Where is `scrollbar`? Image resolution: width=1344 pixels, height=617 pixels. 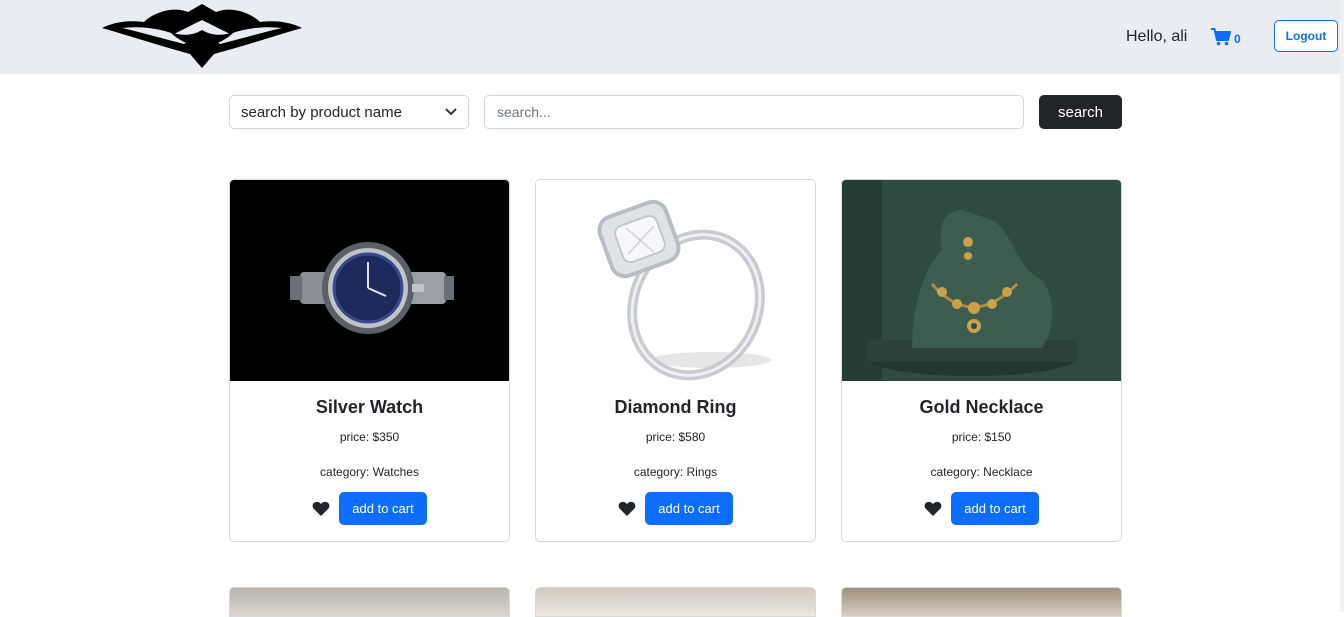
scrollbar is located at coordinates (1342, 306).